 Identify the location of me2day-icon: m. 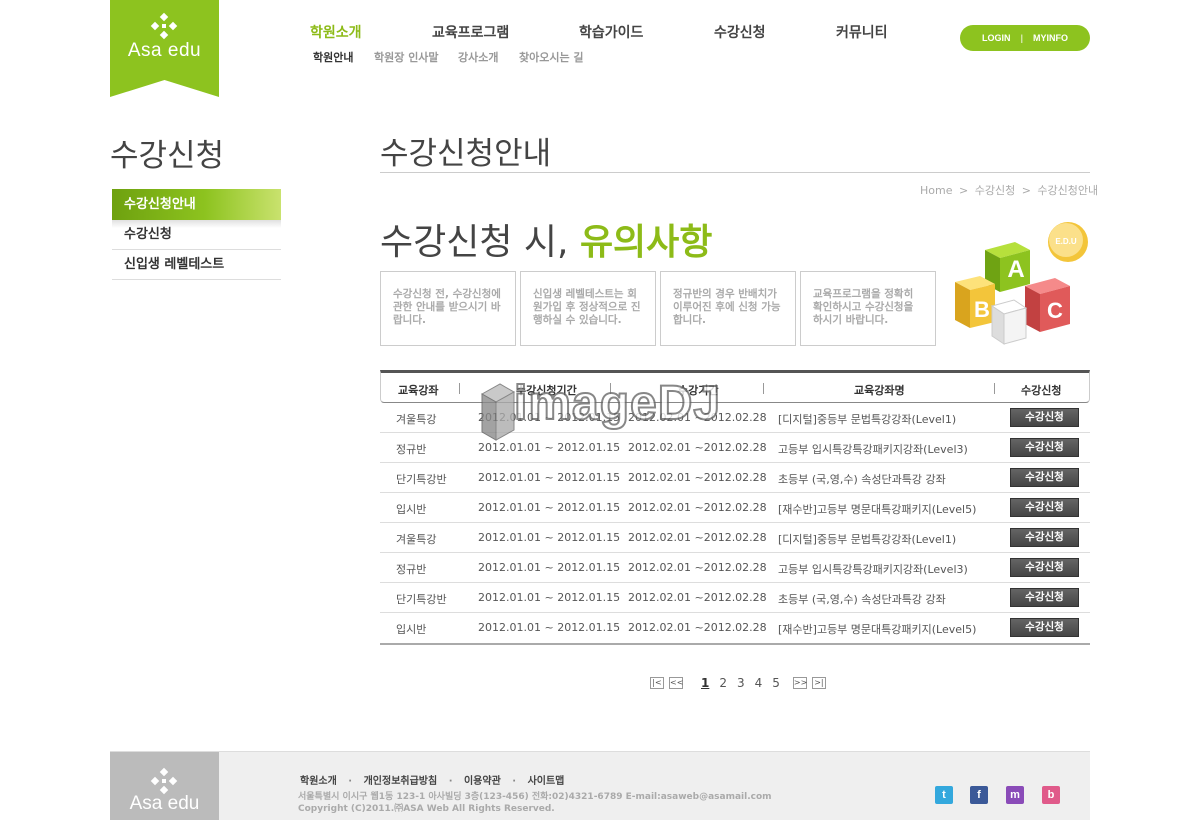
(1015, 795).